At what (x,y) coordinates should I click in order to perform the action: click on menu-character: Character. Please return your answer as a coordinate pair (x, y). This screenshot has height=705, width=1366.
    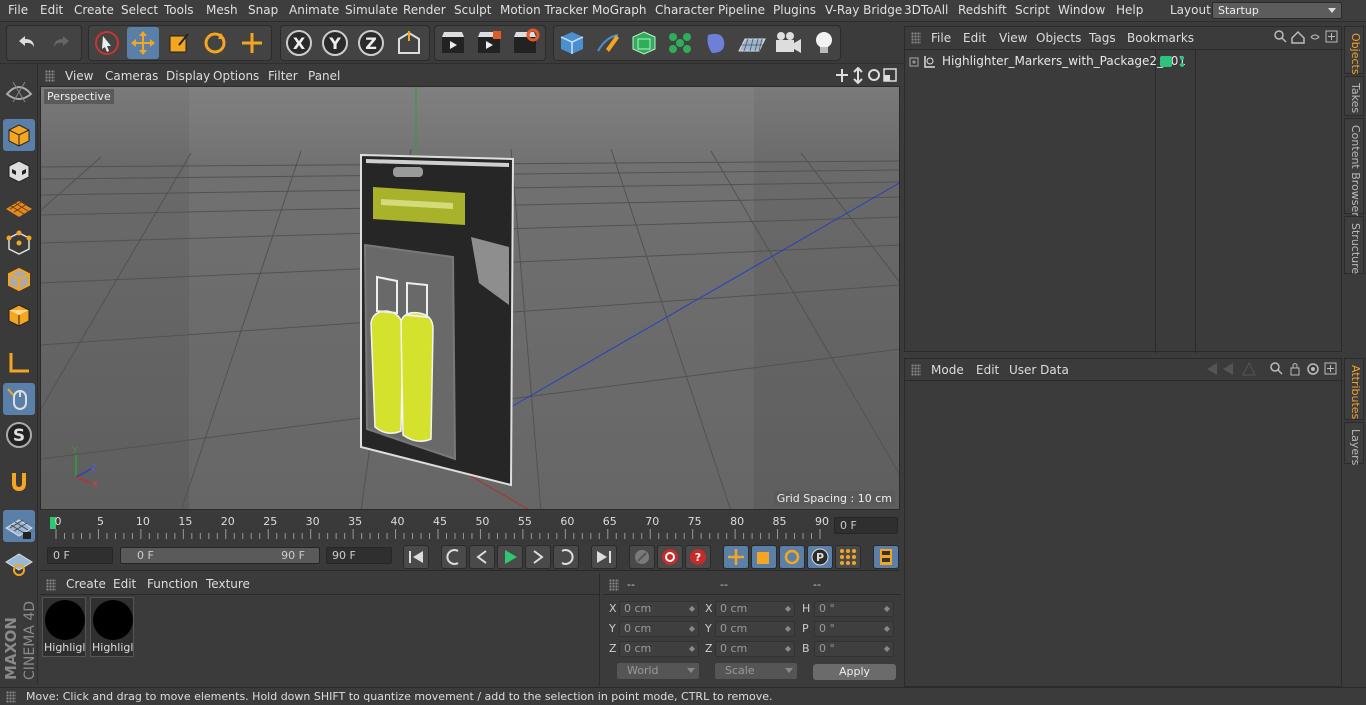
    Looking at the image, I should click on (684, 10).